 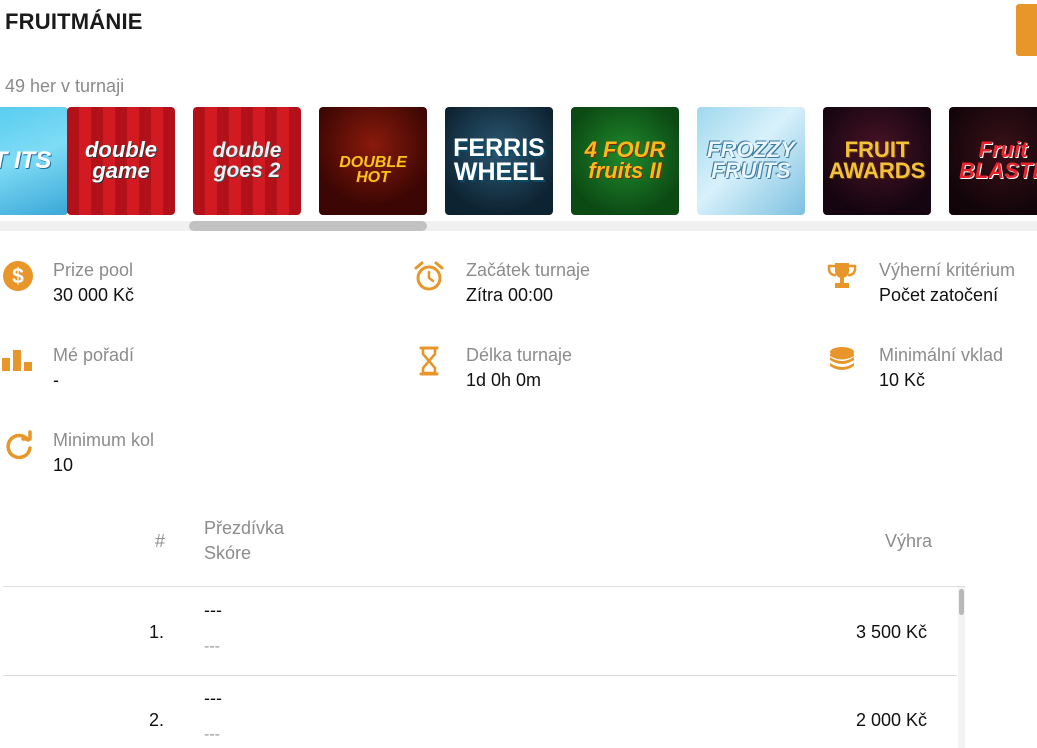 What do you see at coordinates (94, 295) in the screenshot?
I see `prize-pool-value: 30 000 Kč` at bounding box center [94, 295].